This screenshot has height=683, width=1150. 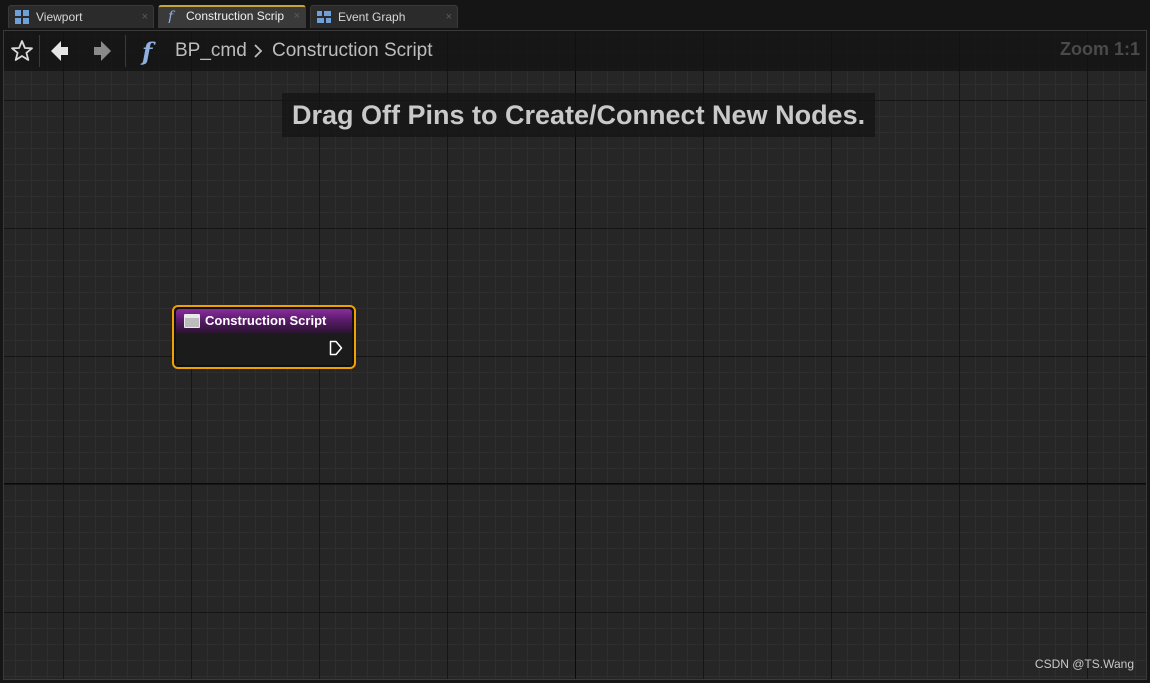 I want to click on arrow-left-icon, so click(x=60, y=51).